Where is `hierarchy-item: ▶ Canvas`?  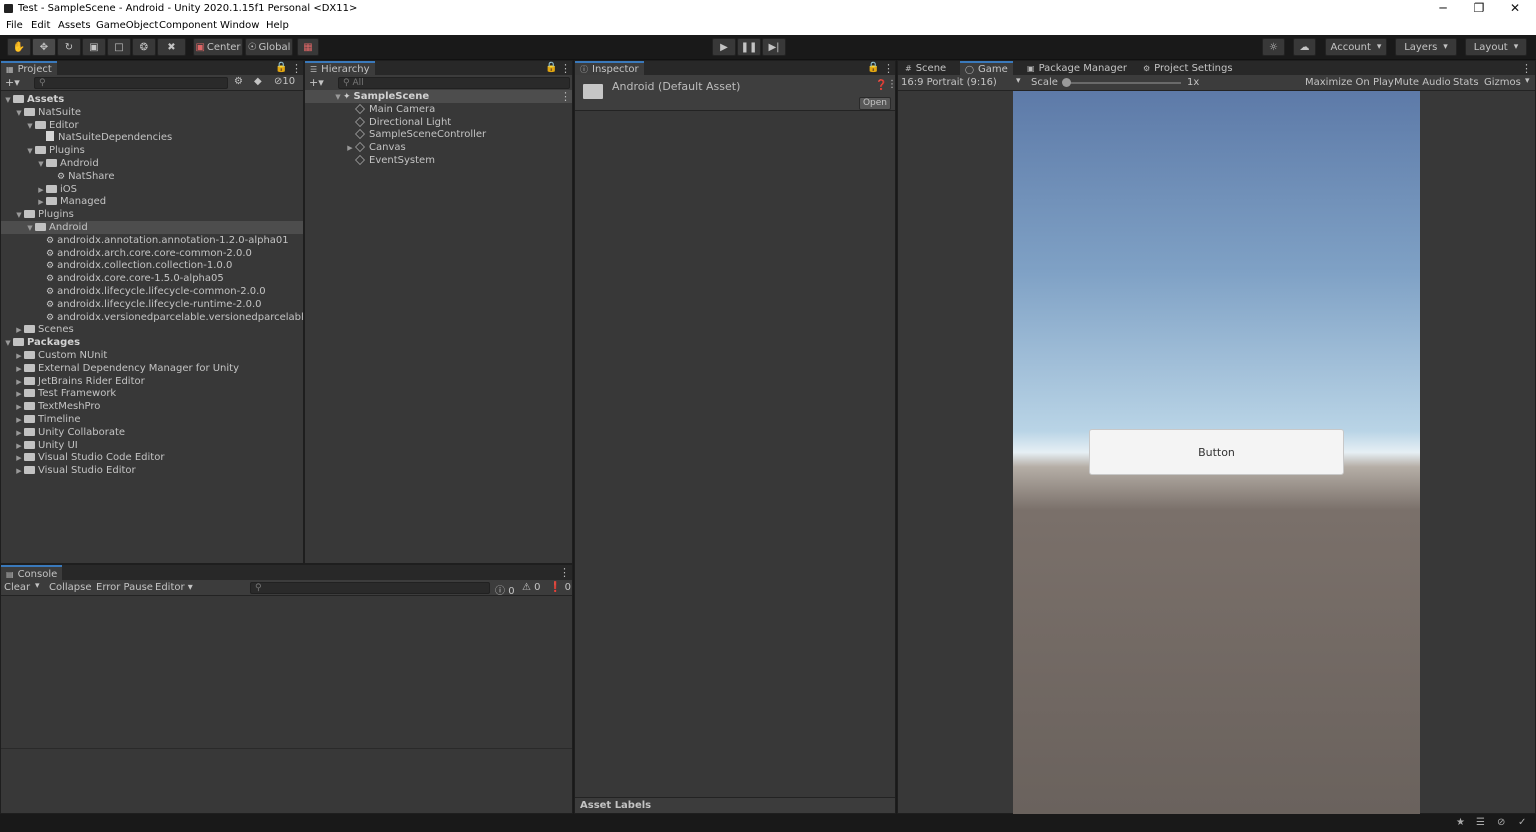
hierarchy-item: ▶ Canvas is located at coordinates (438, 147).